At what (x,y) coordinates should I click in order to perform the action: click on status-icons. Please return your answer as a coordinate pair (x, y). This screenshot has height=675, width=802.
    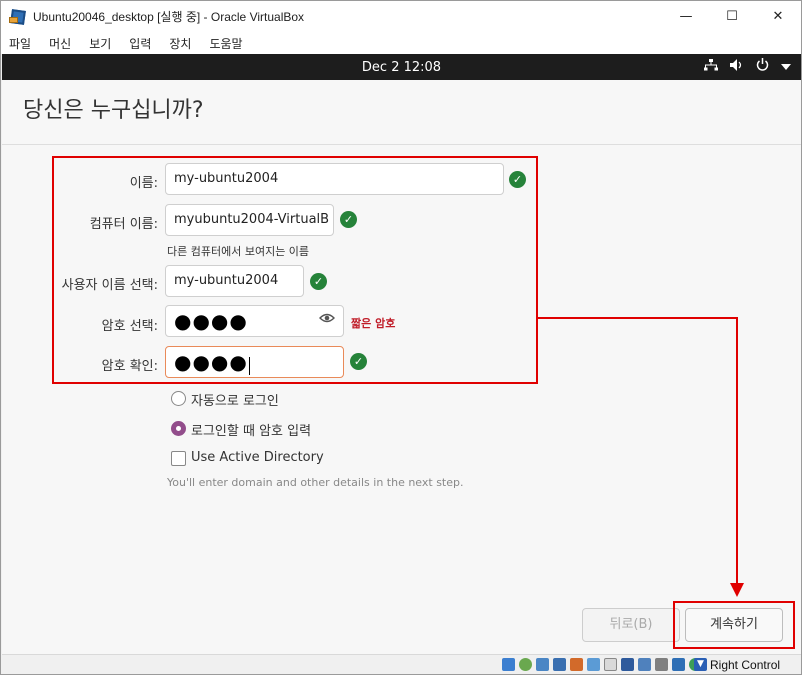
    Looking at the image, I should click on (602, 664).